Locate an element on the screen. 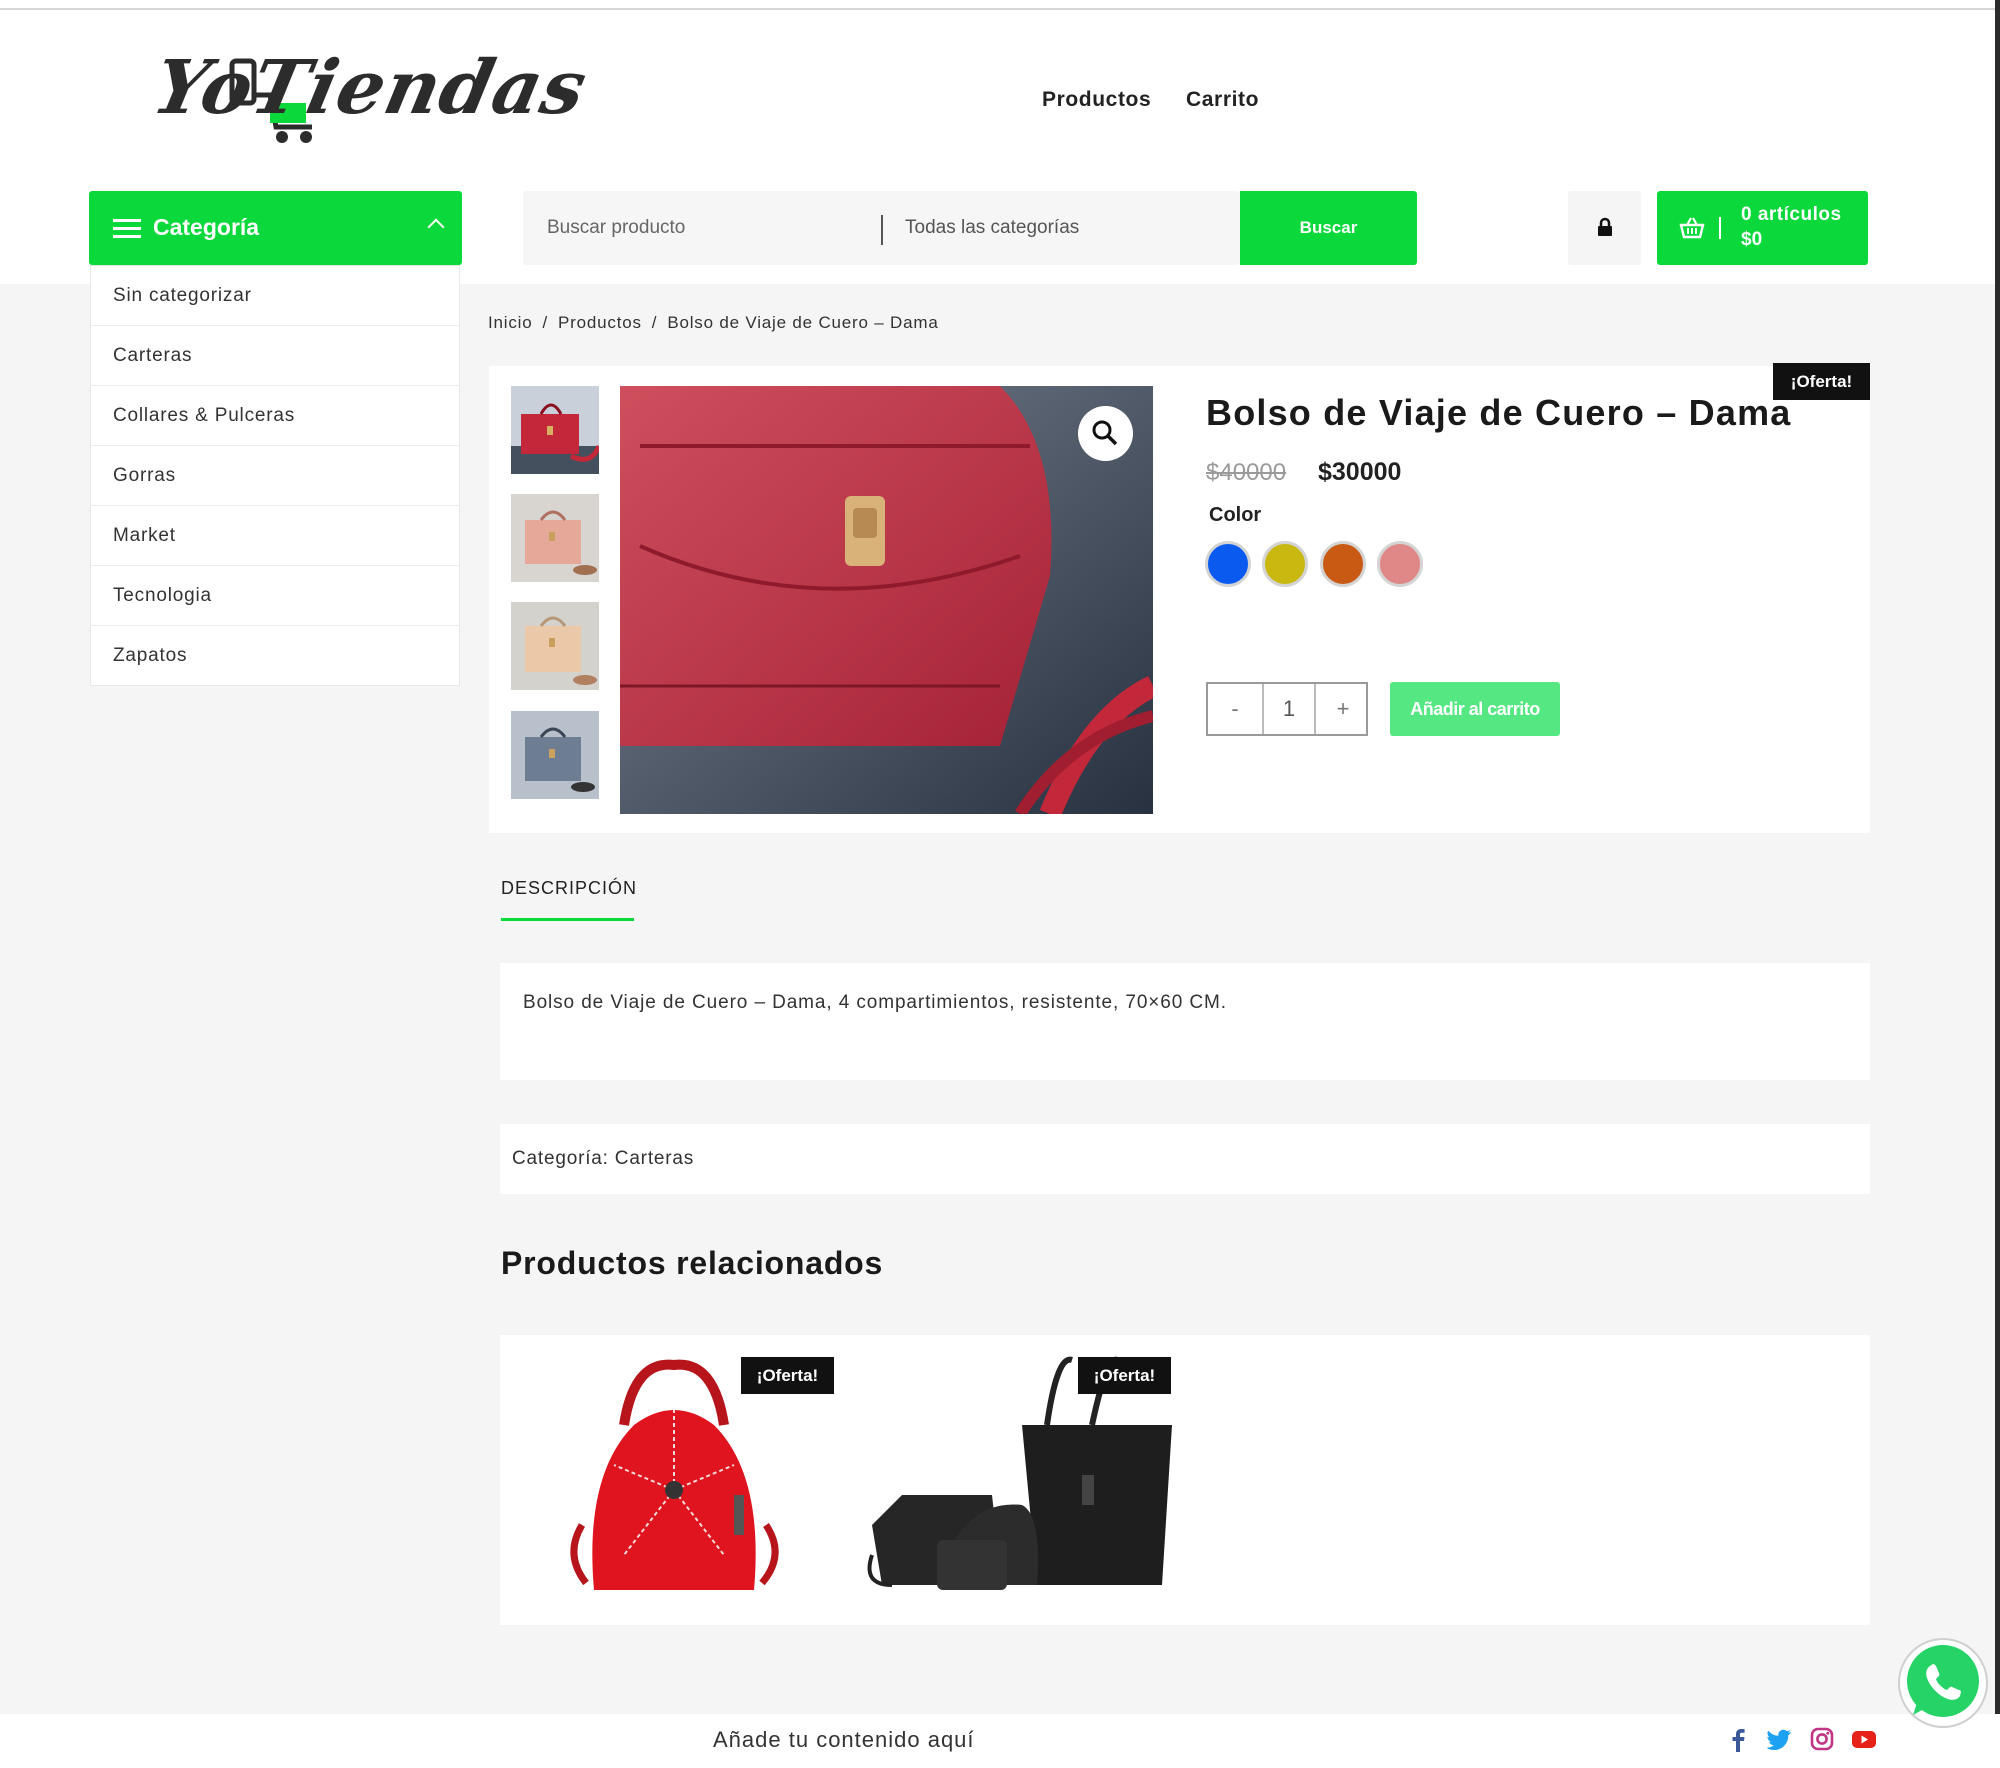 Image resolution: width=2000 pixels, height=1768 pixels. search-divider is located at coordinates (882, 230).